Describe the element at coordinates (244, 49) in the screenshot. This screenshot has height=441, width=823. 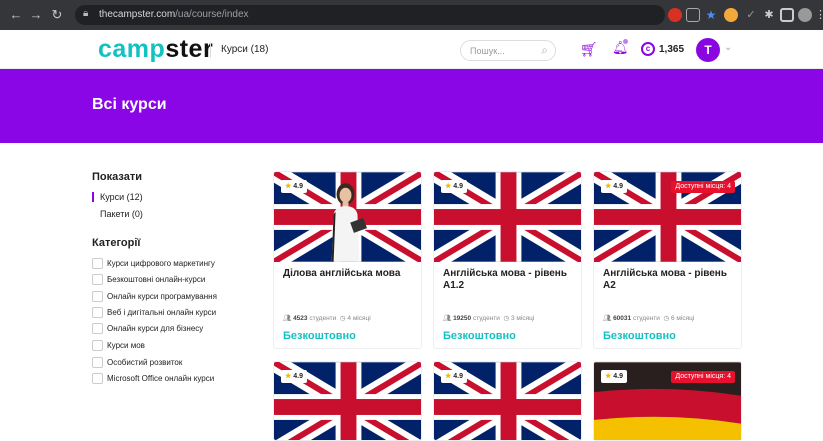
I see `courses-link: Курси (18)` at that location.